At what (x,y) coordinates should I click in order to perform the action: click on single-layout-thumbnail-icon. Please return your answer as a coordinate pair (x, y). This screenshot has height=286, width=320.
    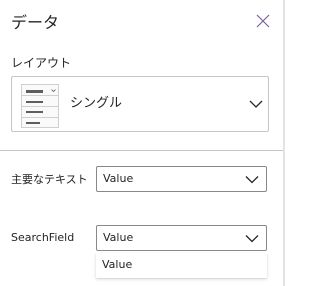
    Looking at the image, I should click on (40, 106).